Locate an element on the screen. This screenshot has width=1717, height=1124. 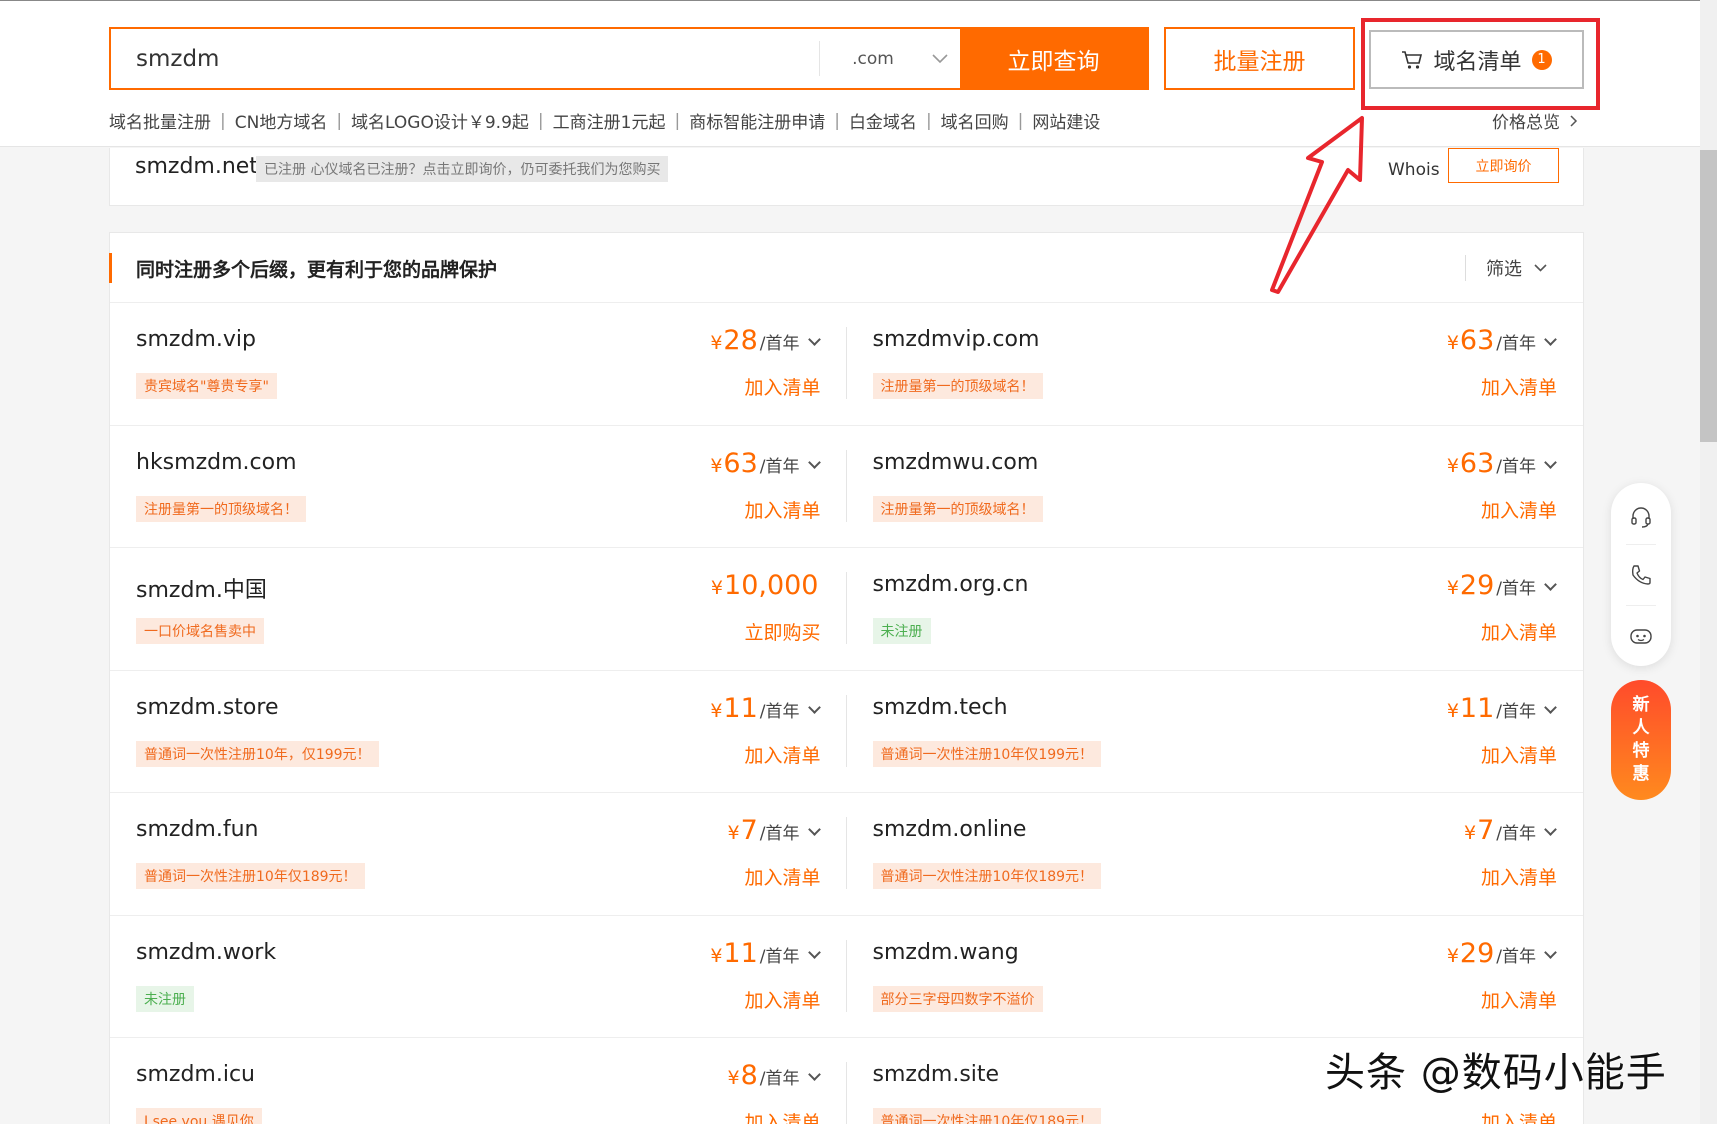
headset-icon is located at coordinates (1641, 517).